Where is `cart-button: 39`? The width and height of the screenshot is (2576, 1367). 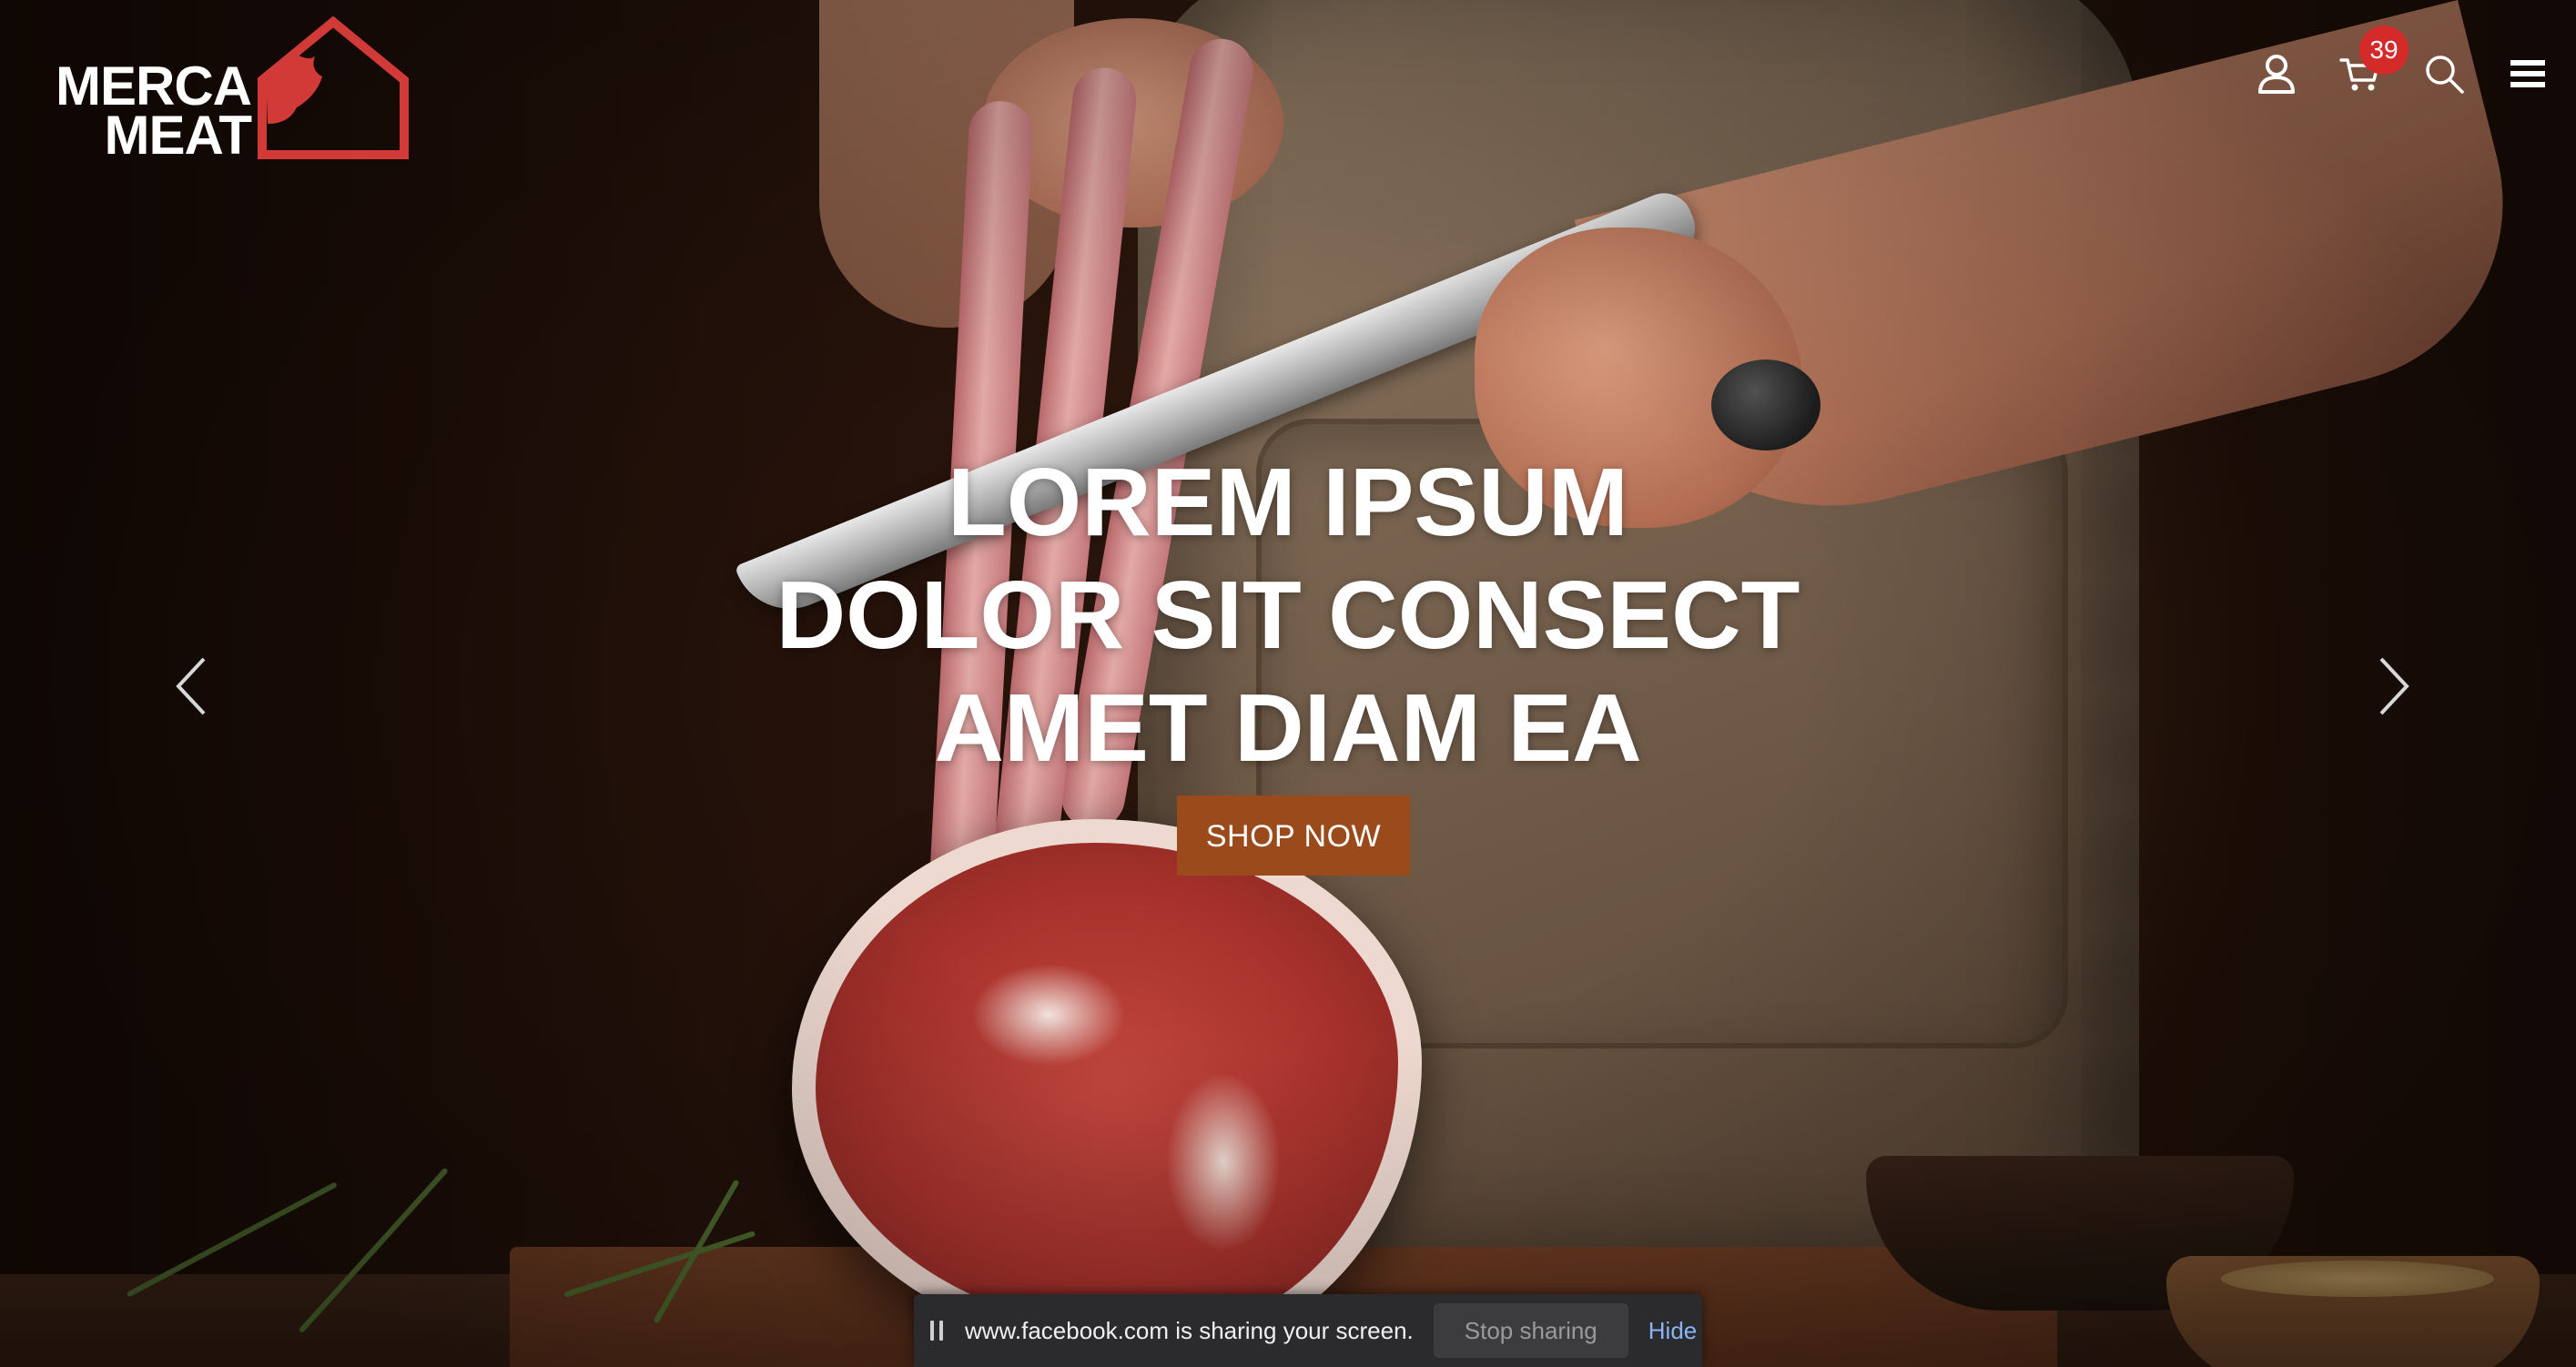 cart-button: 39 is located at coordinates (2374, 60).